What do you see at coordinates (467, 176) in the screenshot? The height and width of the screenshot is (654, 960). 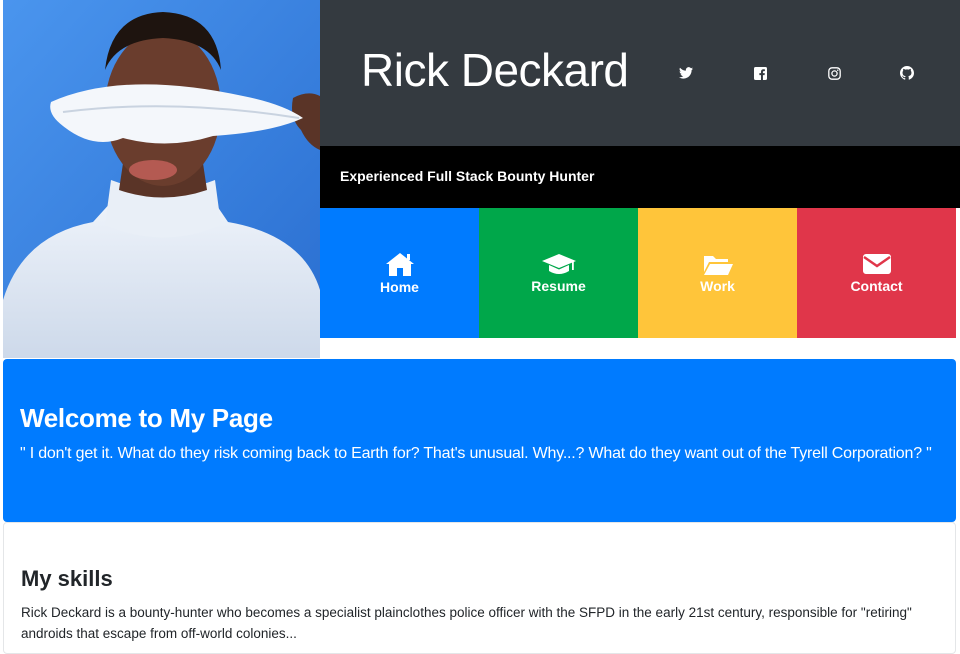 I see `tagline: Experienced Full Stack Bounty Hunter` at bounding box center [467, 176].